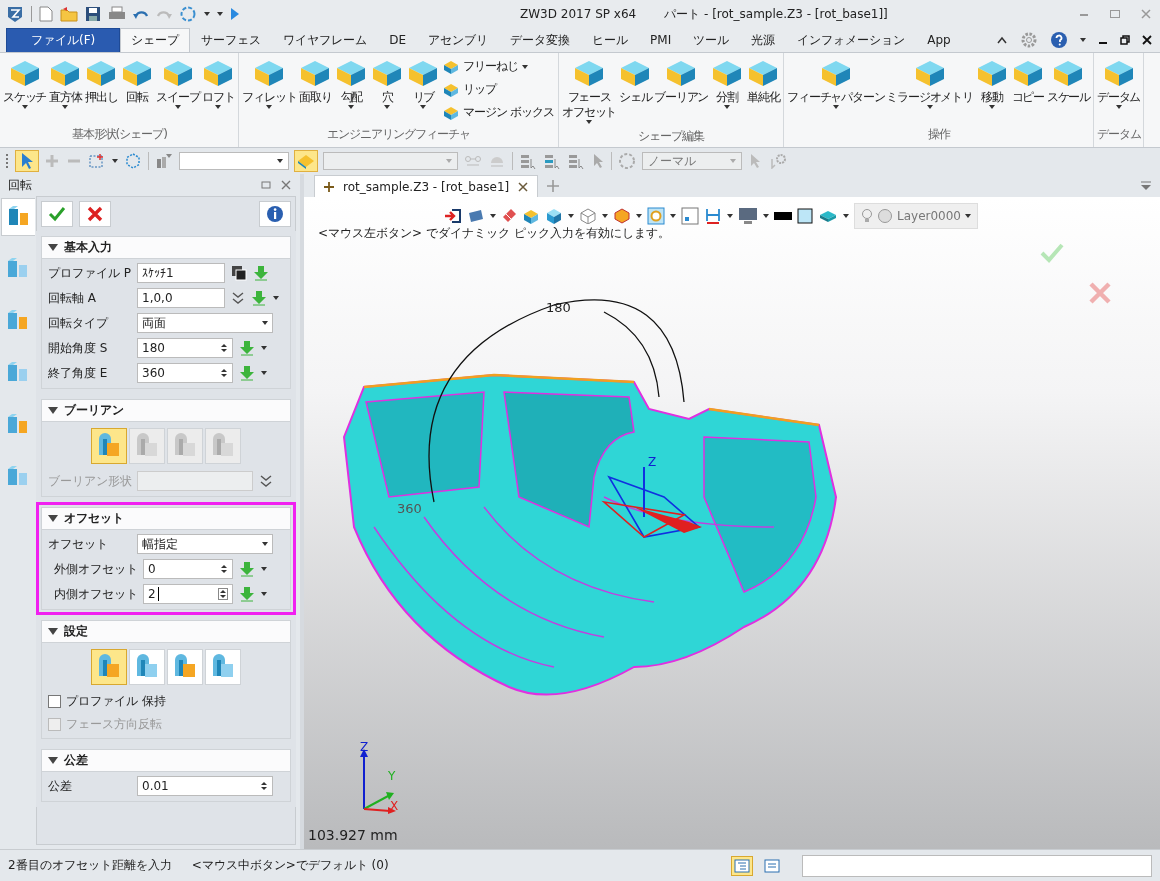 The height and width of the screenshot is (881, 1160). I want to click on ribbon-tab: サーフェス, so click(231, 40).